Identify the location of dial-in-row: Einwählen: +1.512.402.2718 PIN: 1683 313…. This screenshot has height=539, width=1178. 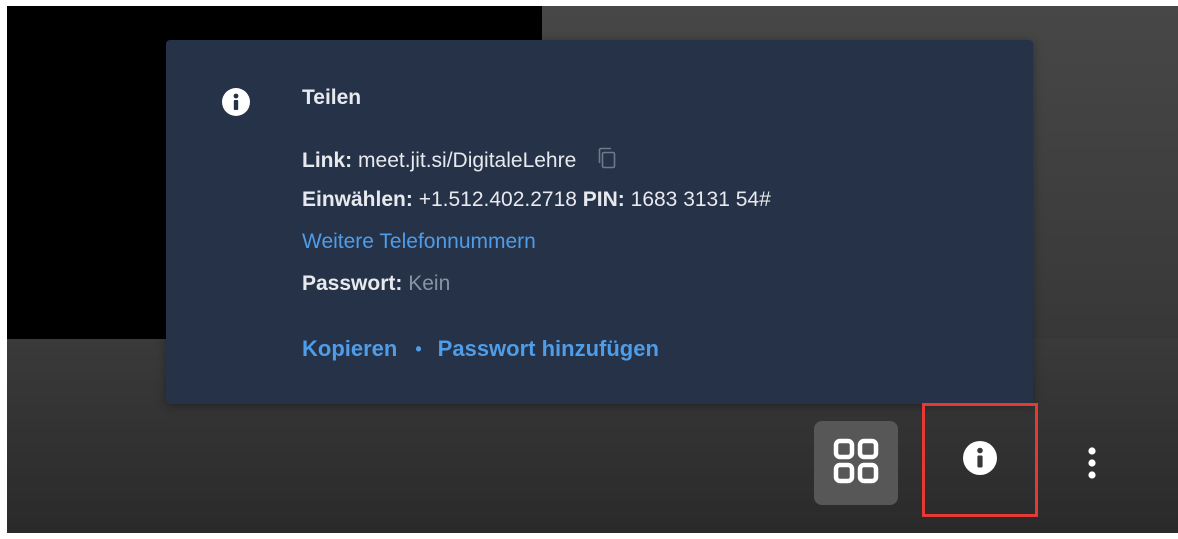
(536, 200).